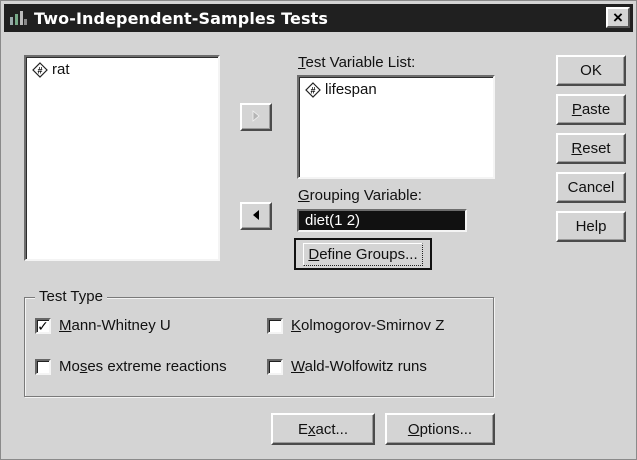  Describe the element at coordinates (360, 195) in the screenshot. I see `grouping-variable-label: Grouping Variable:` at that location.